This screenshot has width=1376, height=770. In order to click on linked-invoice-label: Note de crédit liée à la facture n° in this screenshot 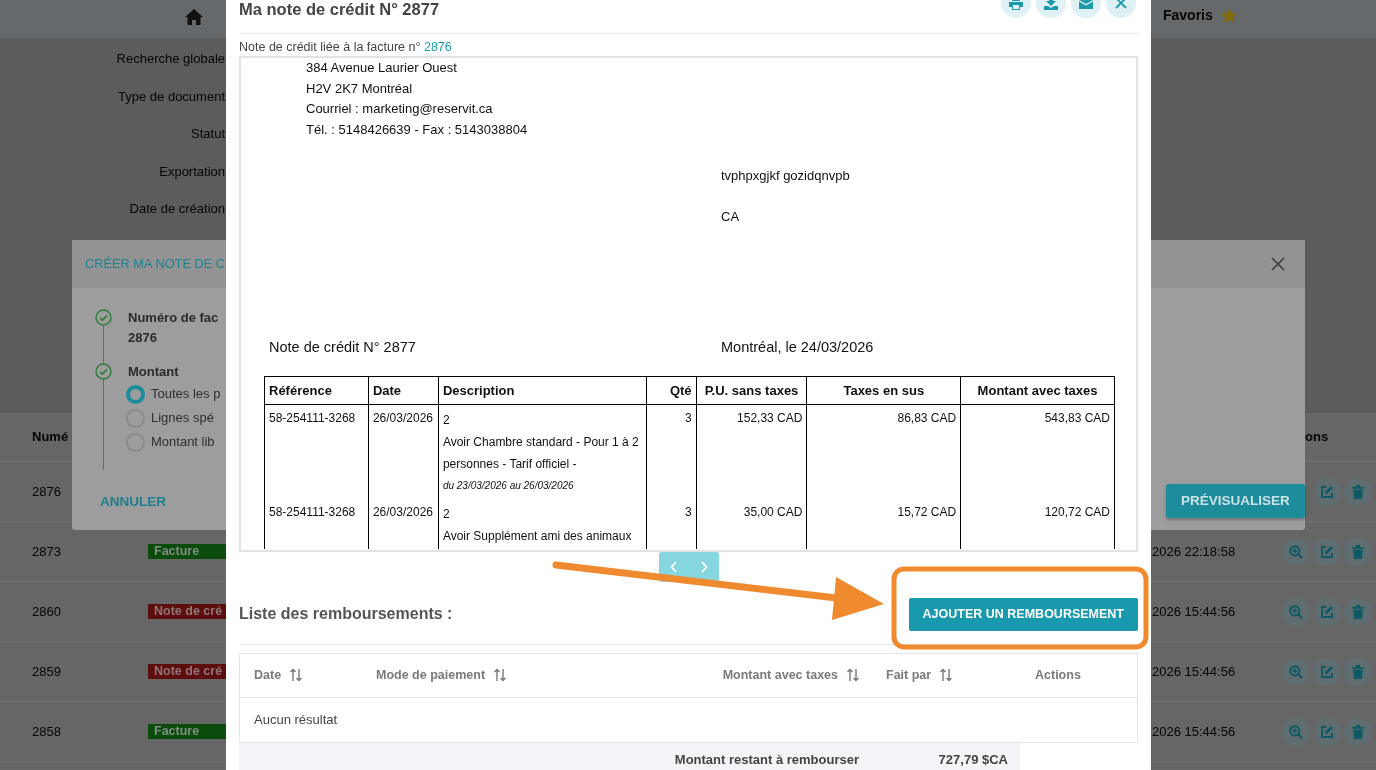, I will do `click(330, 47)`.